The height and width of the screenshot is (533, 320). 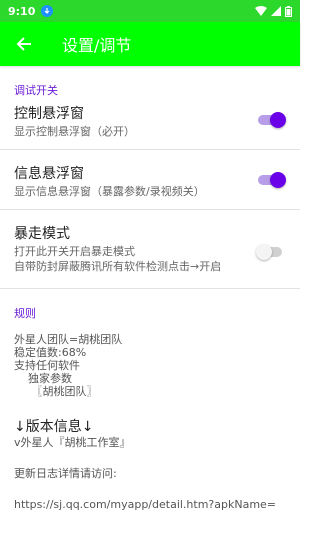 What do you see at coordinates (261, 11) in the screenshot?
I see `wifi-icon` at bounding box center [261, 11].